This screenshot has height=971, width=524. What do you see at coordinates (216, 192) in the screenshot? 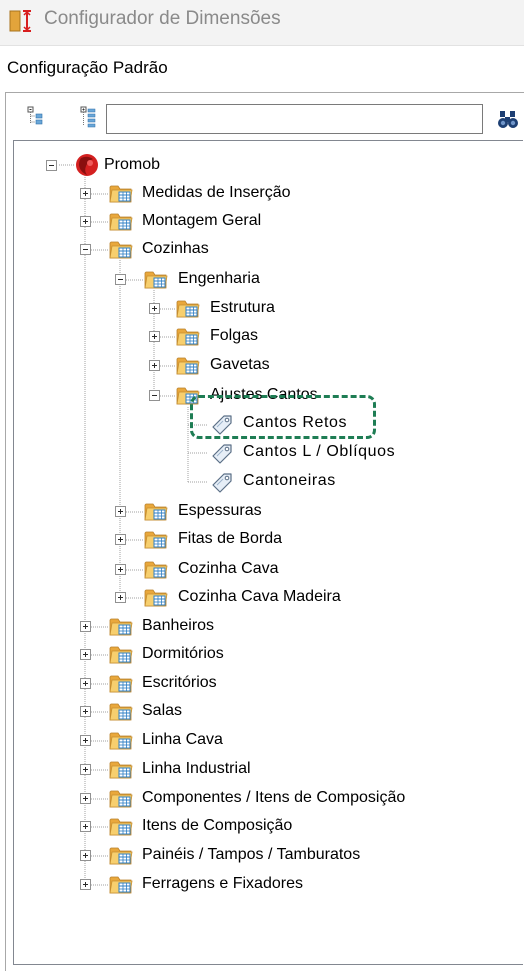
I see `tree-node-label: Medidas de Inserção` at bounding box center [216, 192].